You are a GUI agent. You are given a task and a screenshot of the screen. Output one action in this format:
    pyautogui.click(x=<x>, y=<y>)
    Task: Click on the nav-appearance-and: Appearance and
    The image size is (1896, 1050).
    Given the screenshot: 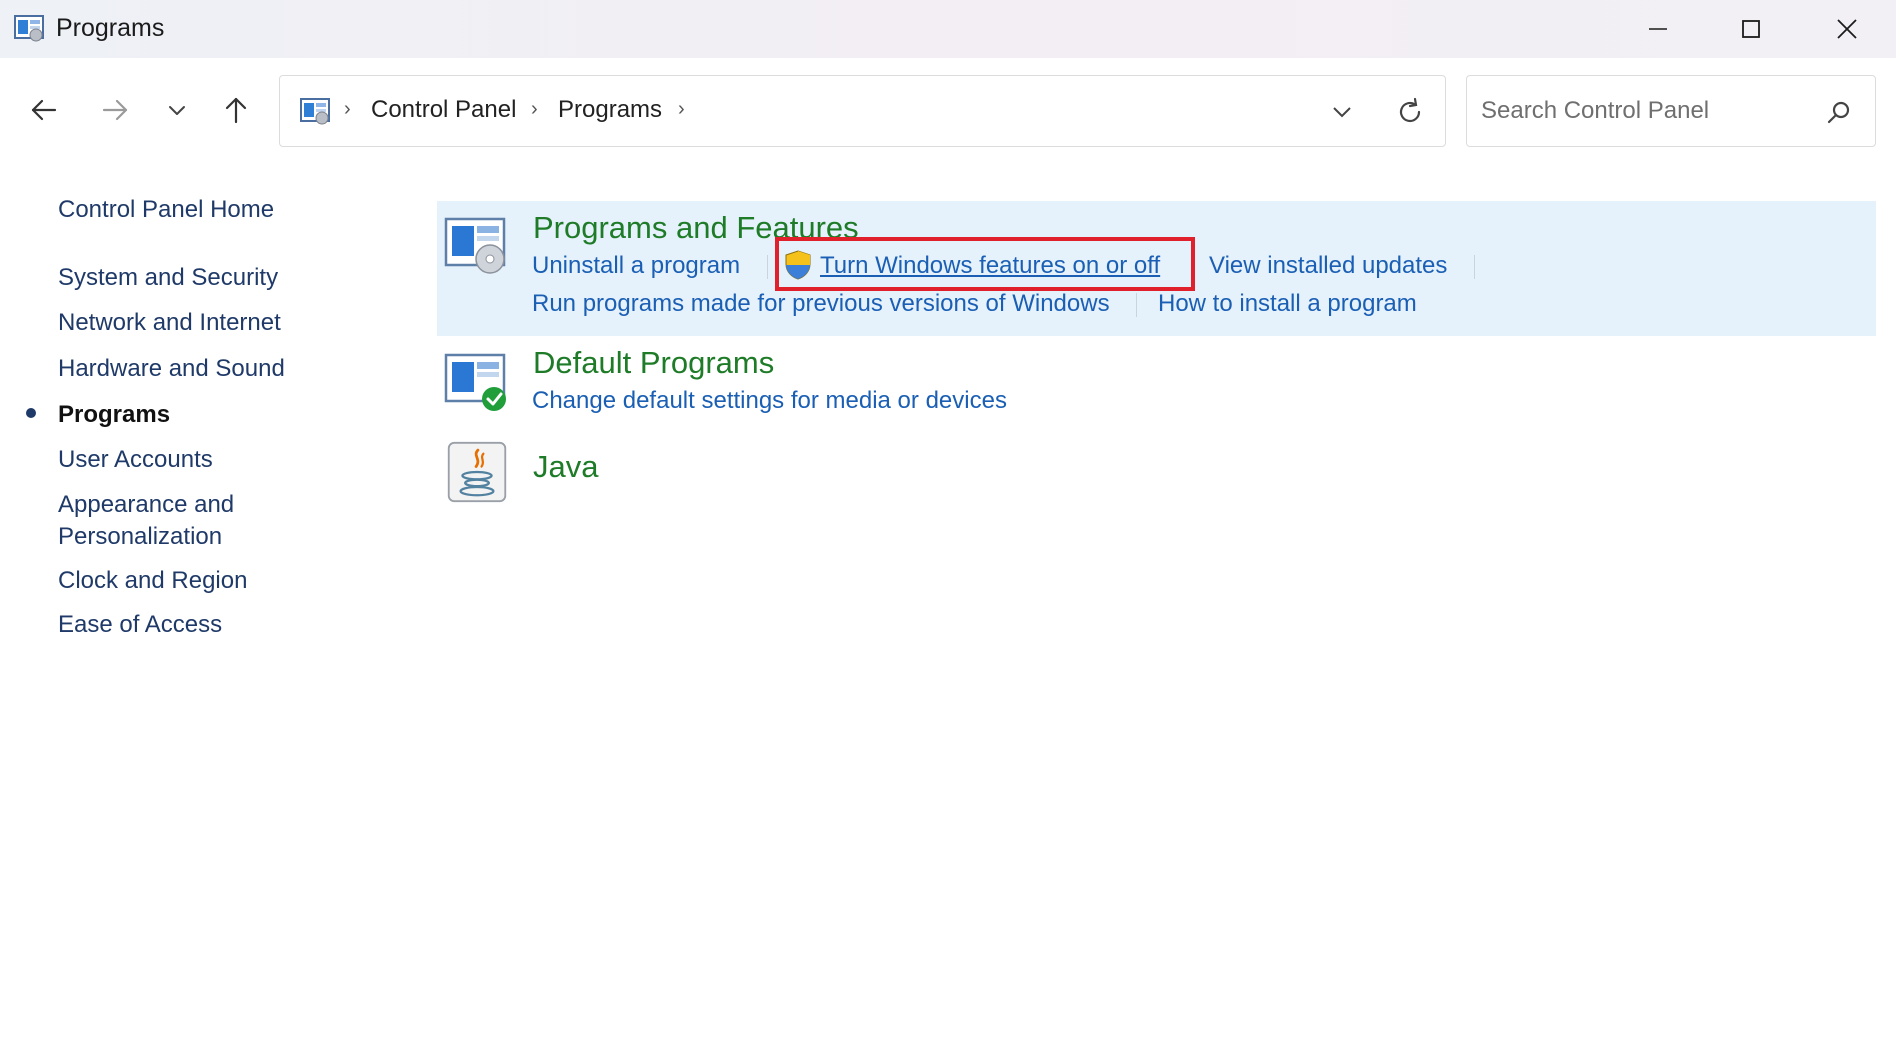 What is the action you would take?
    pyautogui.click(x=146, y=505)
    